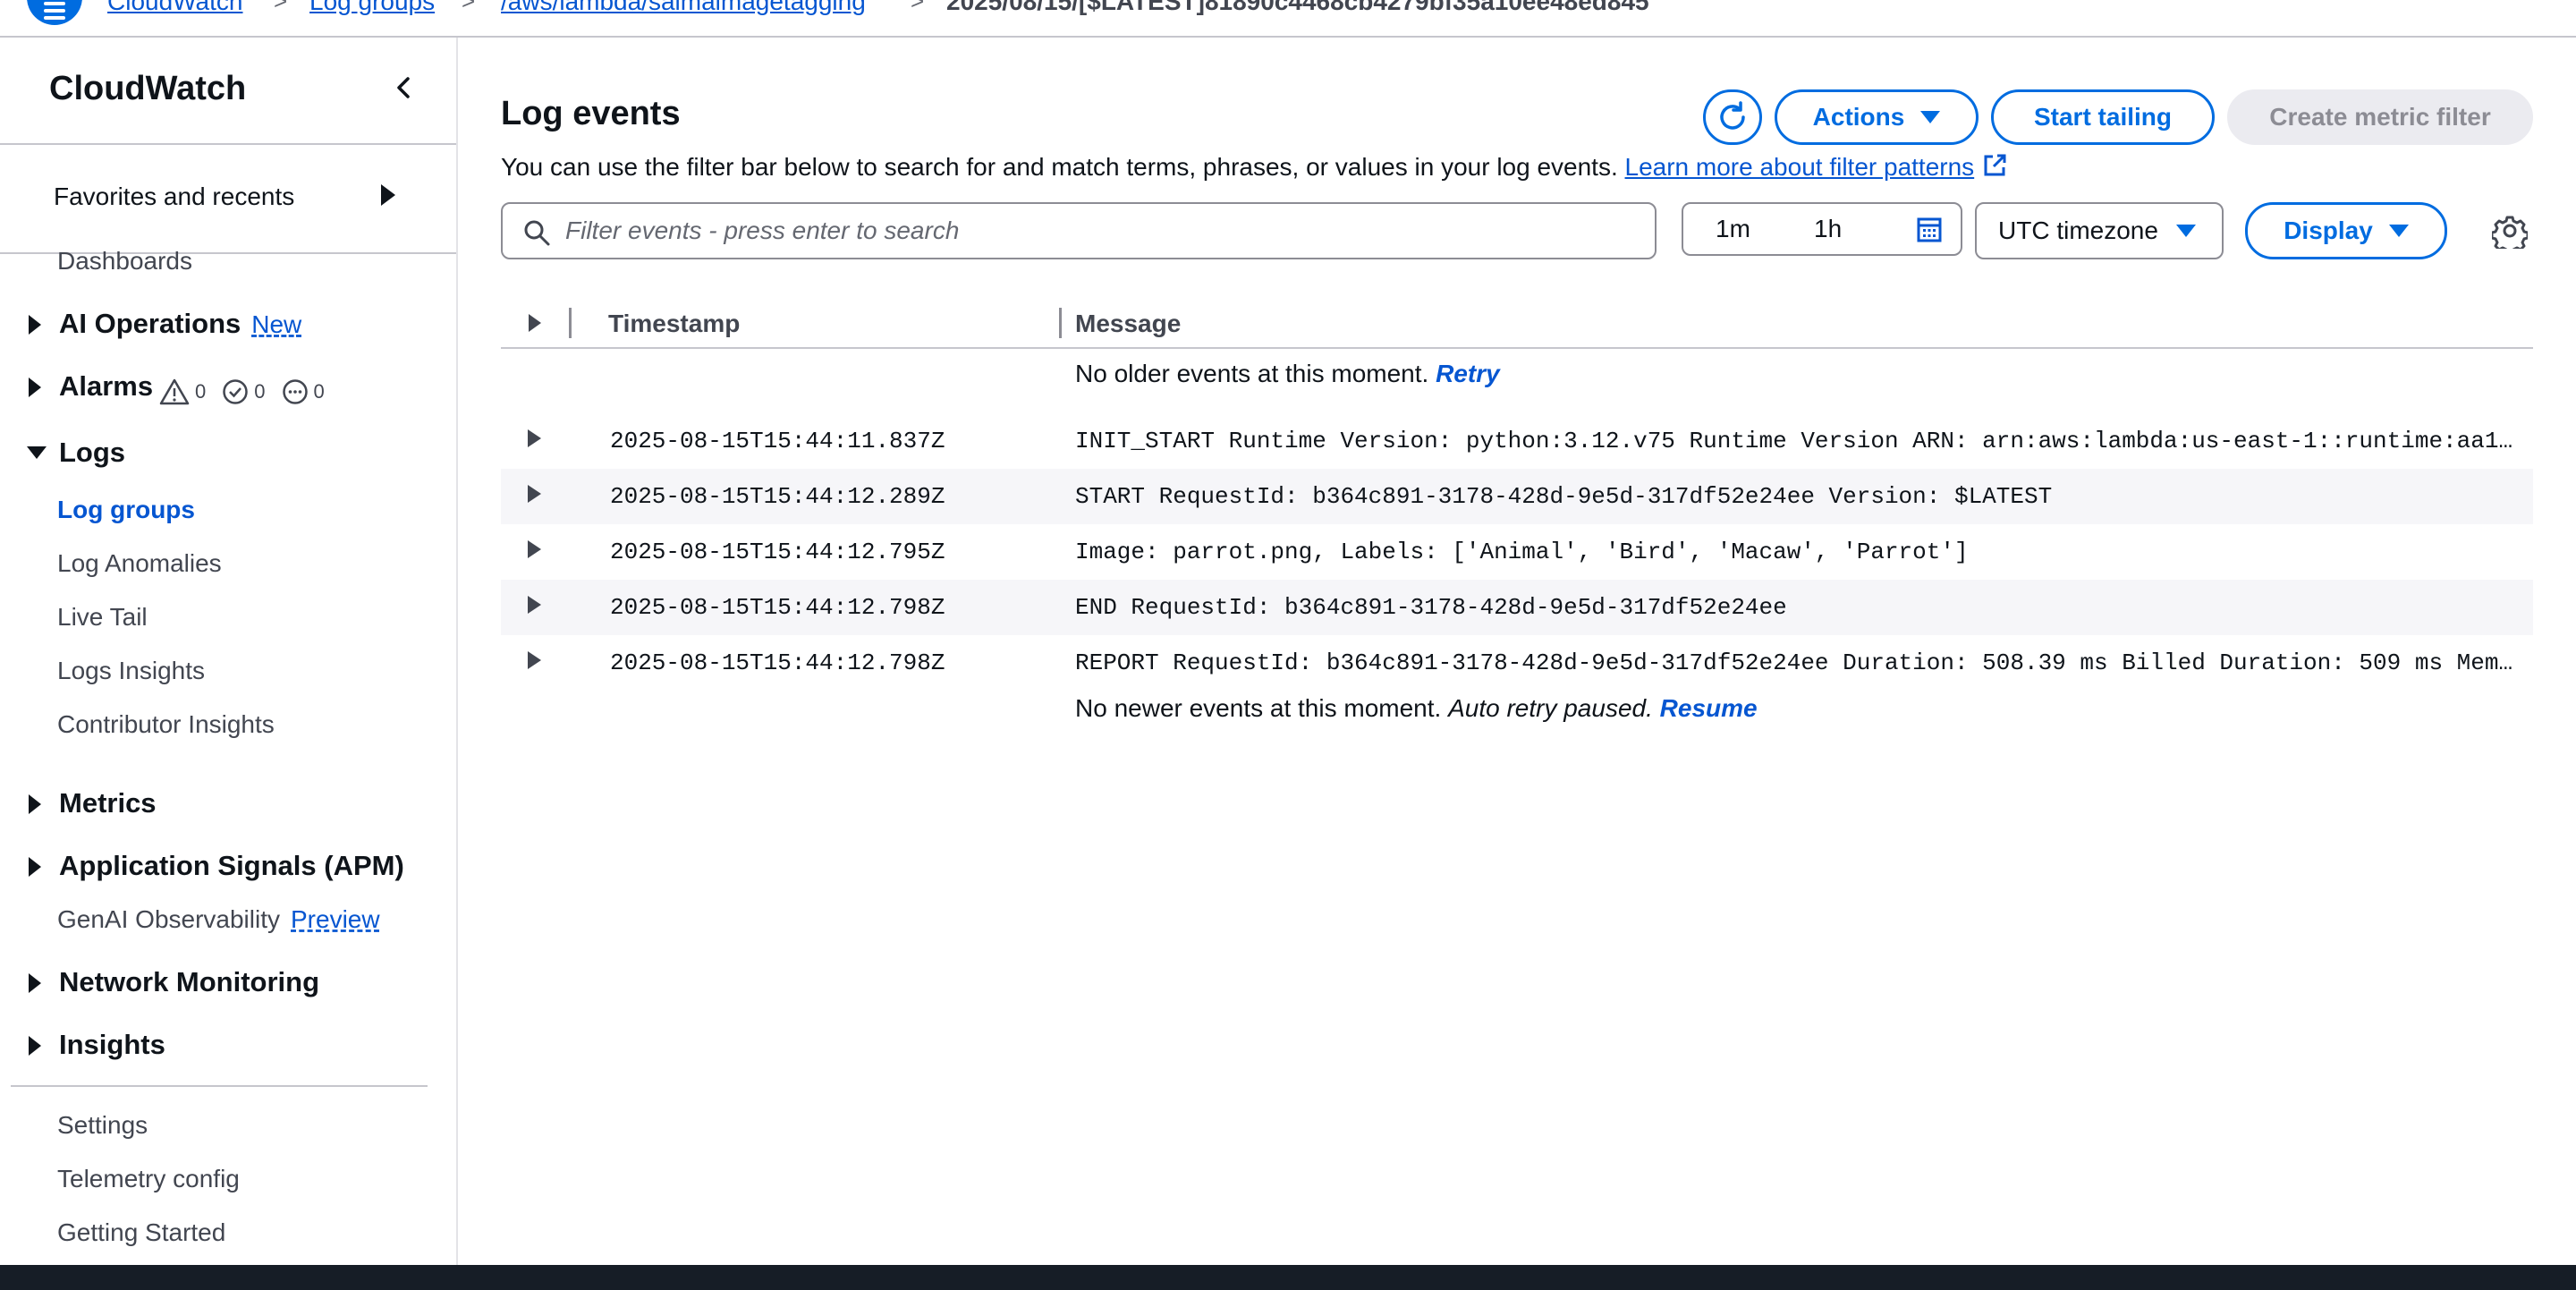 The width and height of the screenshot is (2576, 1290). What do you see at coordinates (201, 391) in the screenshot?
I see `alarm-count: 0` at bounding box center [201, 391].